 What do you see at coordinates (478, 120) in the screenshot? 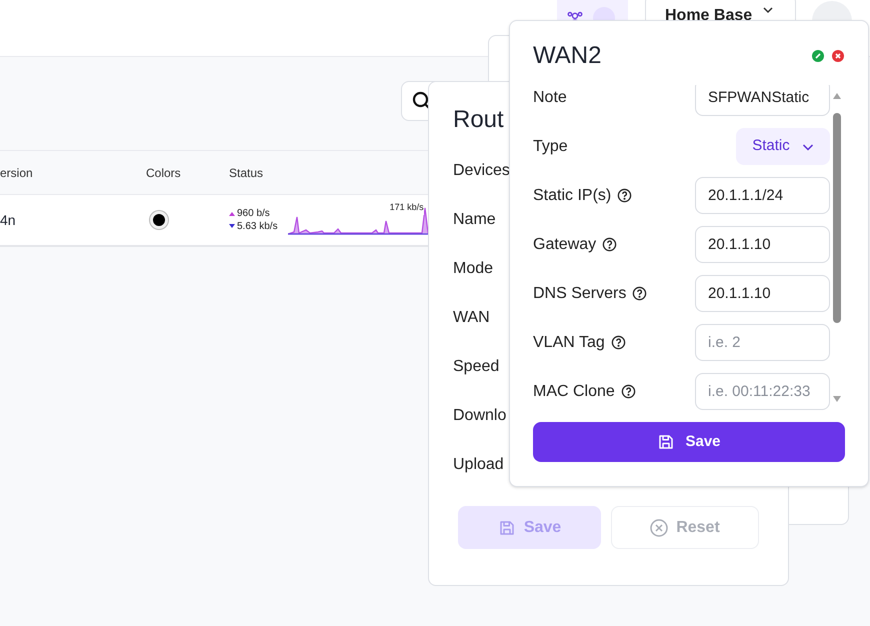
I see `panel-title: Rout` at bounding box center [478, 120].